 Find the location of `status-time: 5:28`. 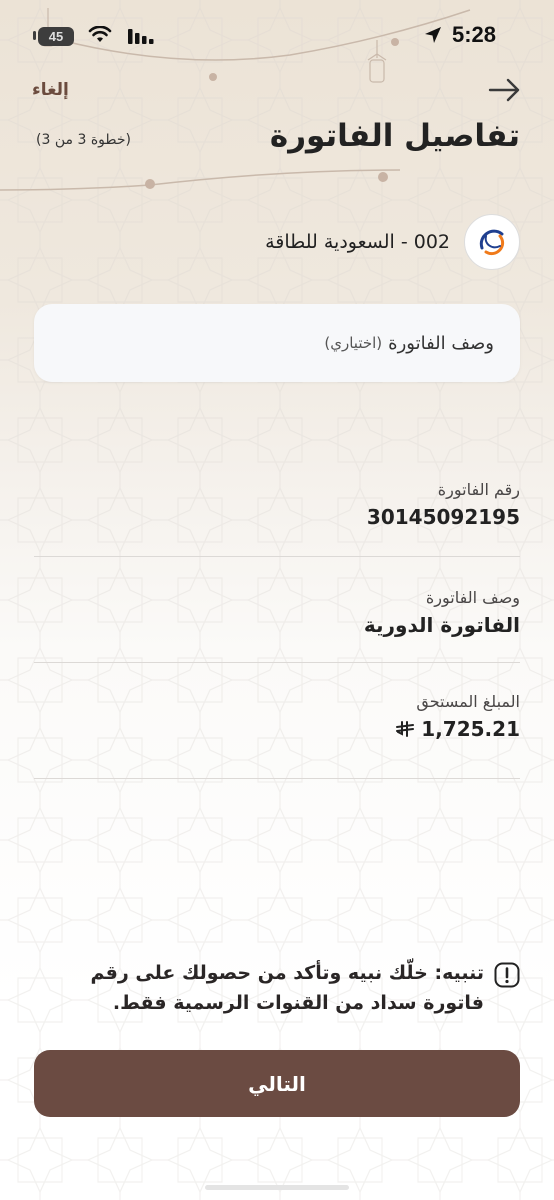

status-time: 5:28 is located at coordinates (474, 34).